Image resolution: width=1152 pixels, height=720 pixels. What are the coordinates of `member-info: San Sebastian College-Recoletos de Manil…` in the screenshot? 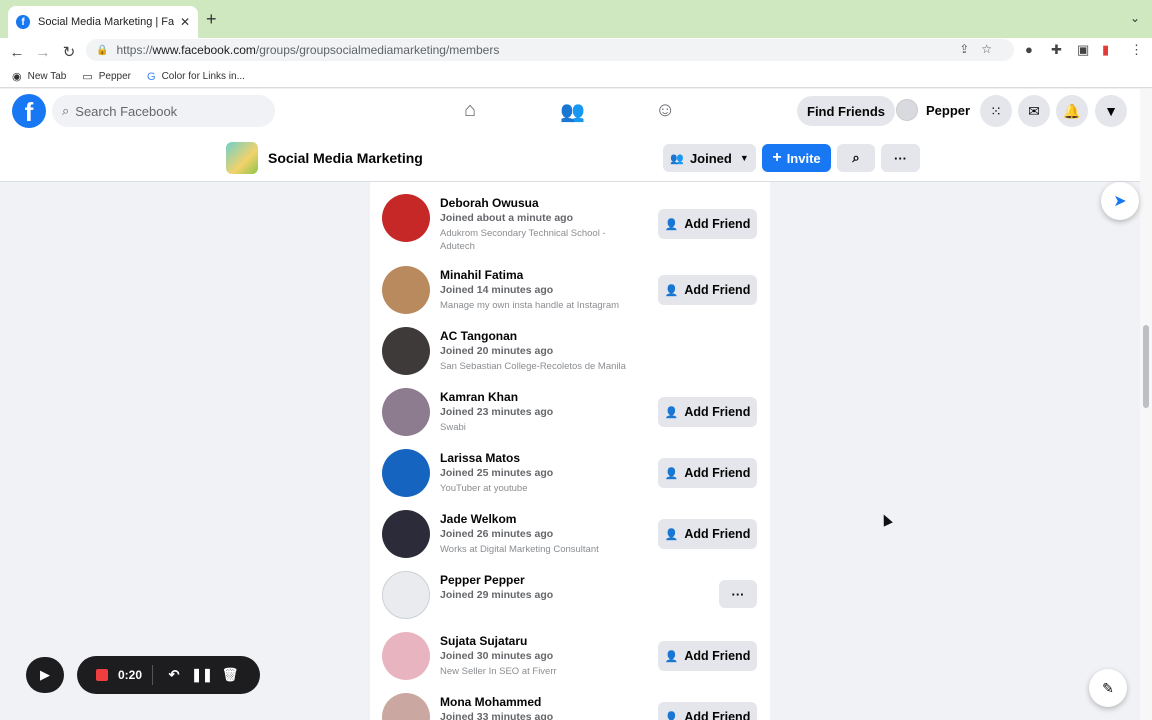 It's located at (533, 366).